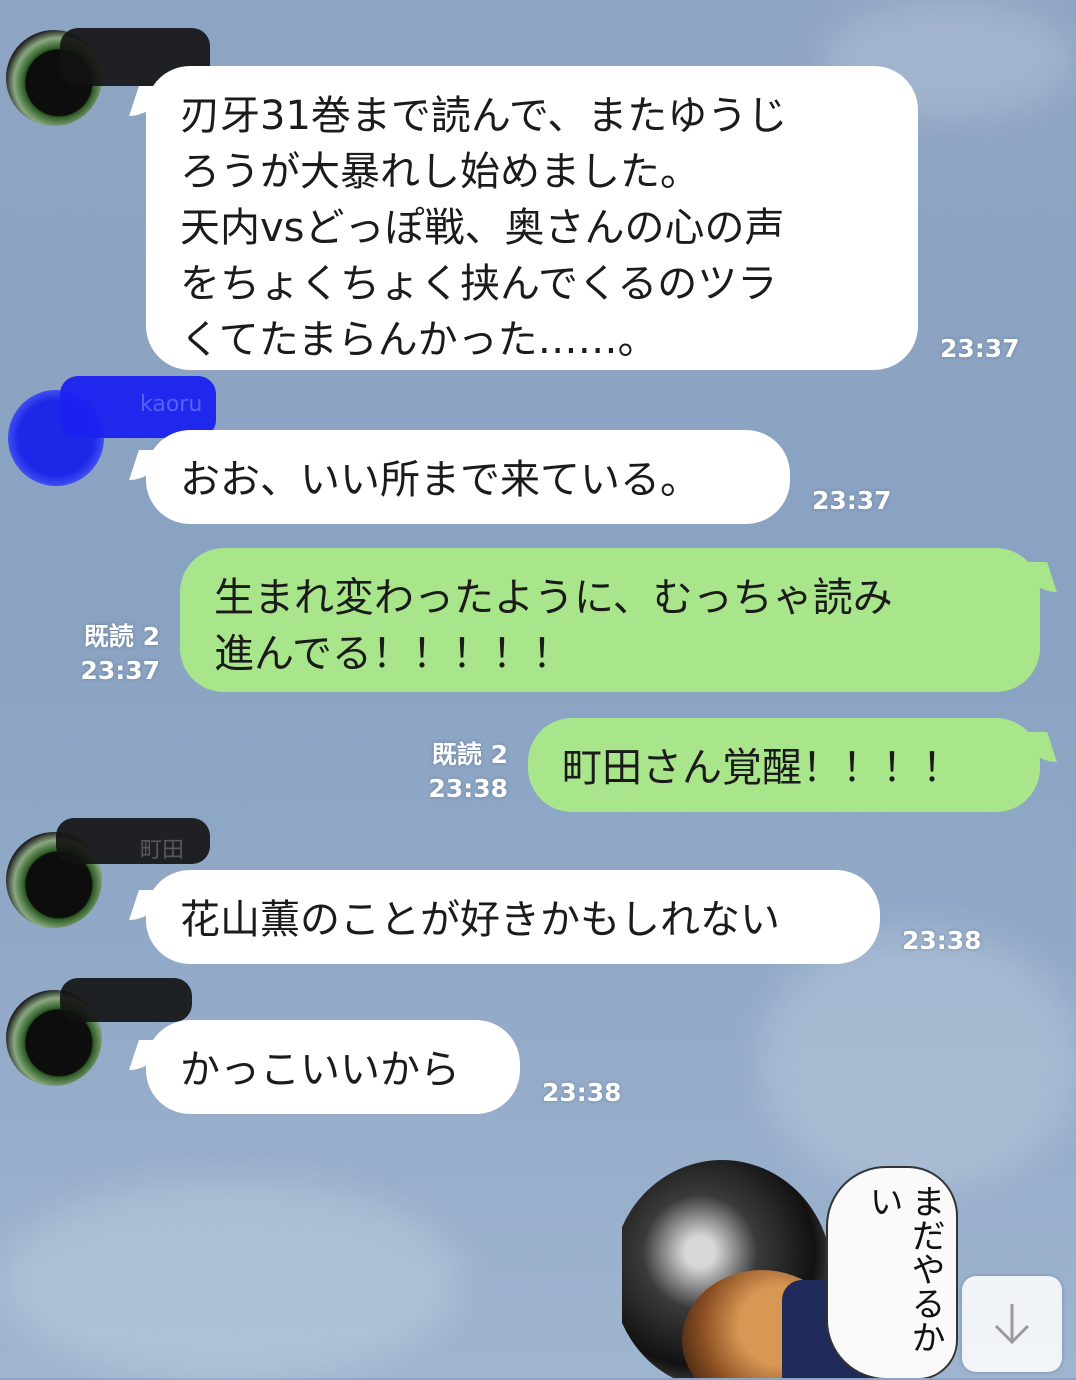  I want to click on redaction-scribble, so click(133, 841).